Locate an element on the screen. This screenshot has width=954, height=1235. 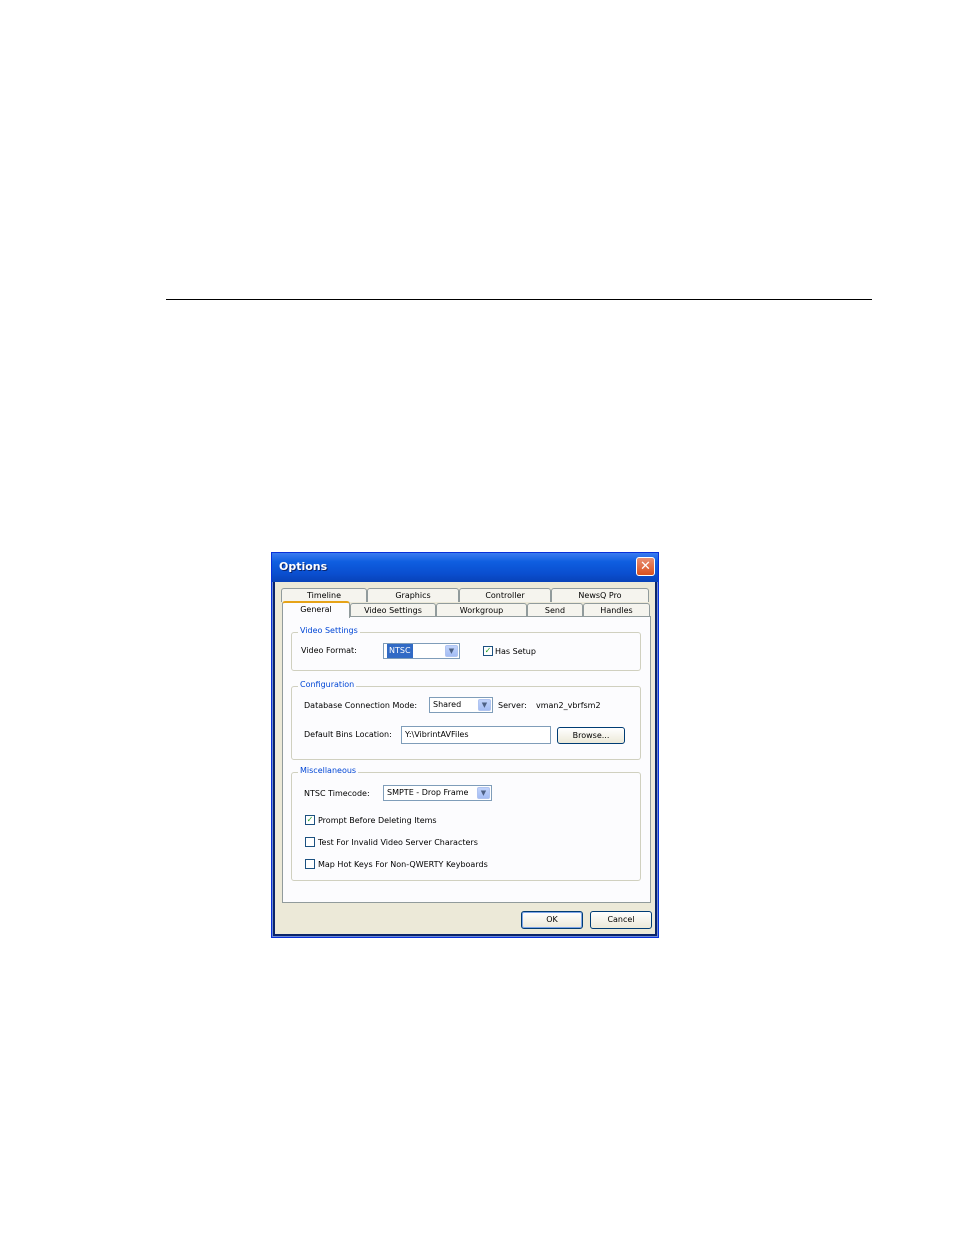
close-icon: ✕ is located at coordinates (645, 566).